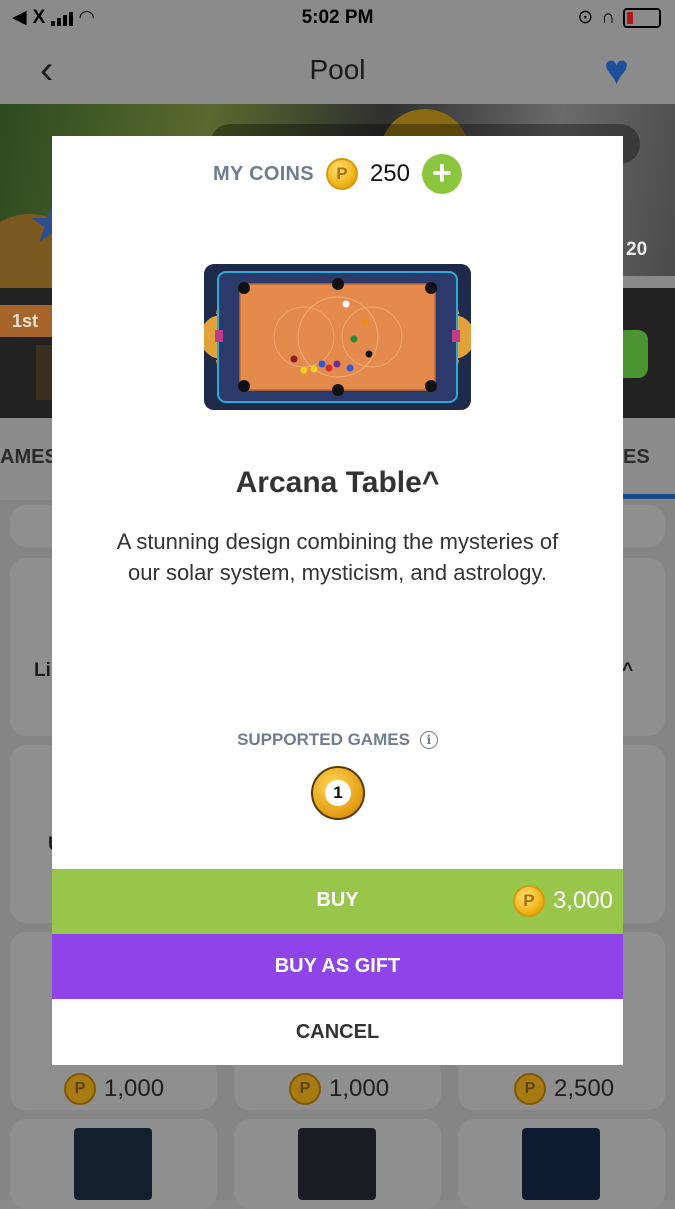 This screenshot has height=1209, width=675. I want to click on card-price: P 2,500, so click(564, 1089).